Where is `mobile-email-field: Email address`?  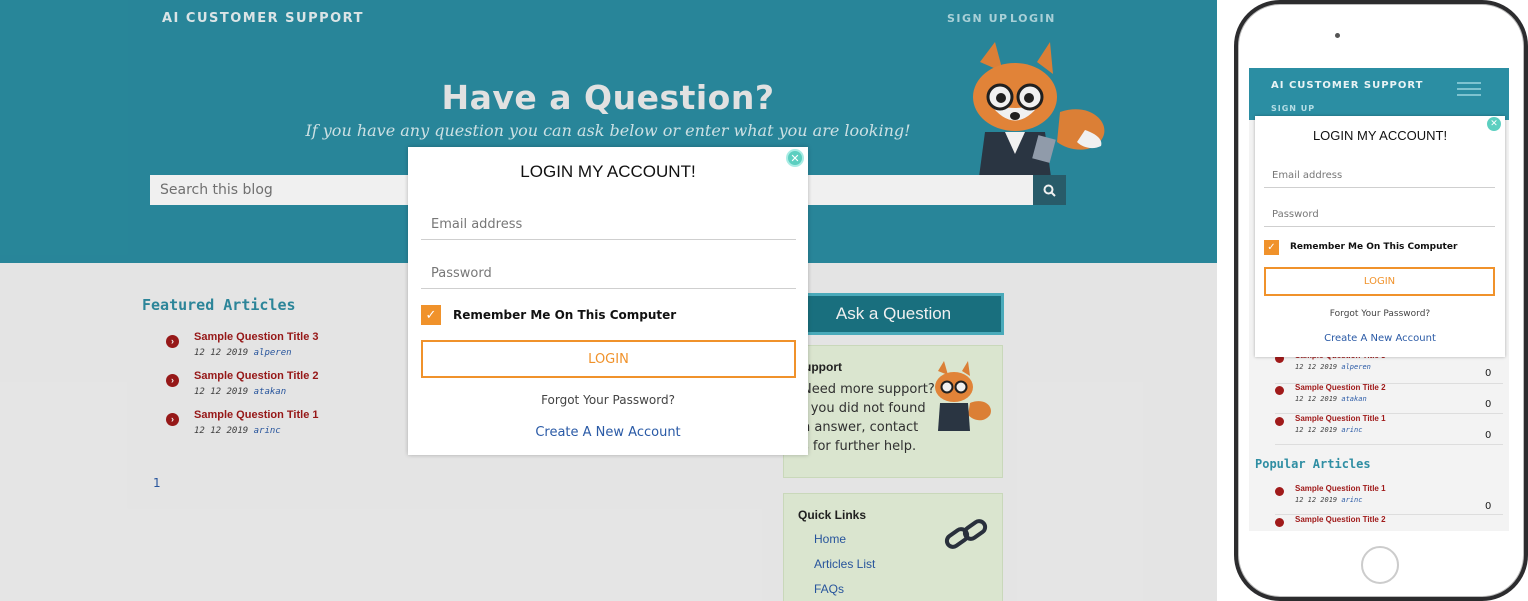
mobile-email-field: Email address is located at coordinates (1379, 176).